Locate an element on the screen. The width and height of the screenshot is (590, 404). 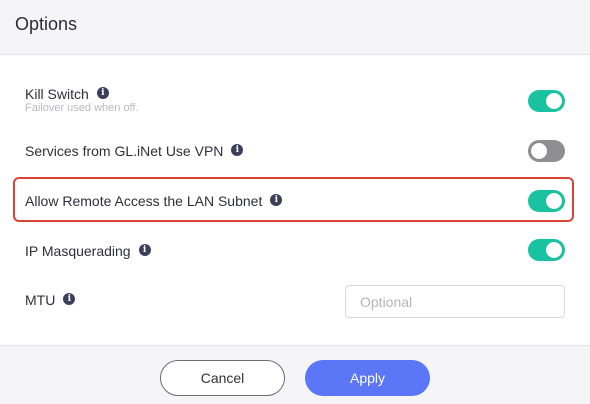
glinet-services-toggle is located at coordinates (546, 151).